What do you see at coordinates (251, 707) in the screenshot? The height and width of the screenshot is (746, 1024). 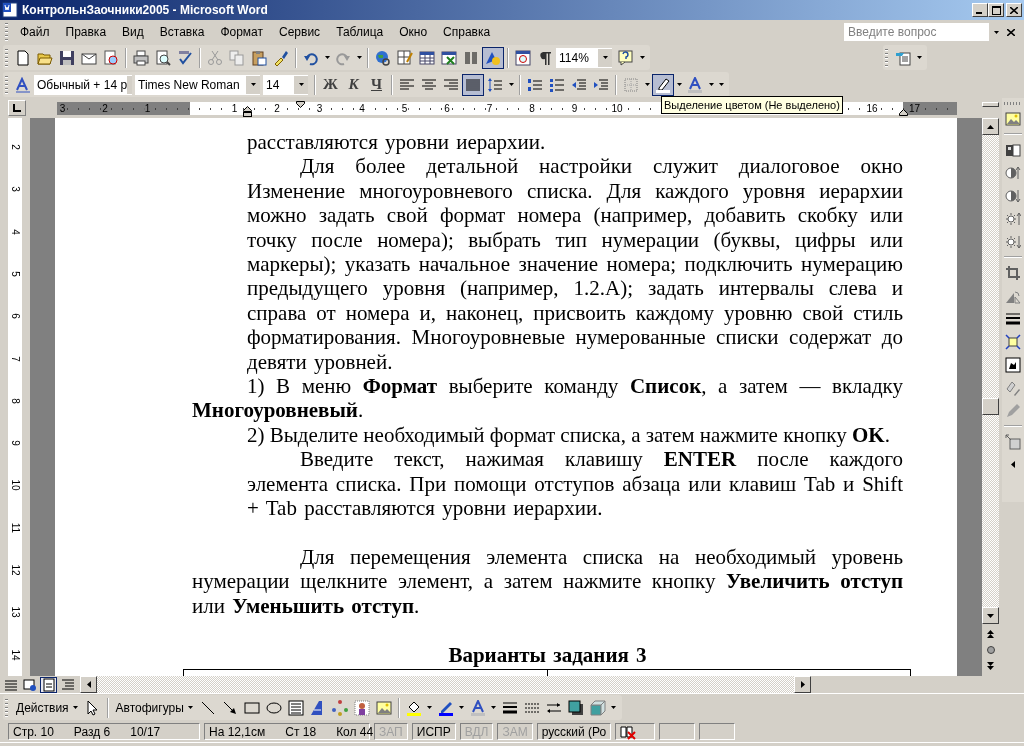 I see `rectangle-icon` at bounding box center [251, 707].